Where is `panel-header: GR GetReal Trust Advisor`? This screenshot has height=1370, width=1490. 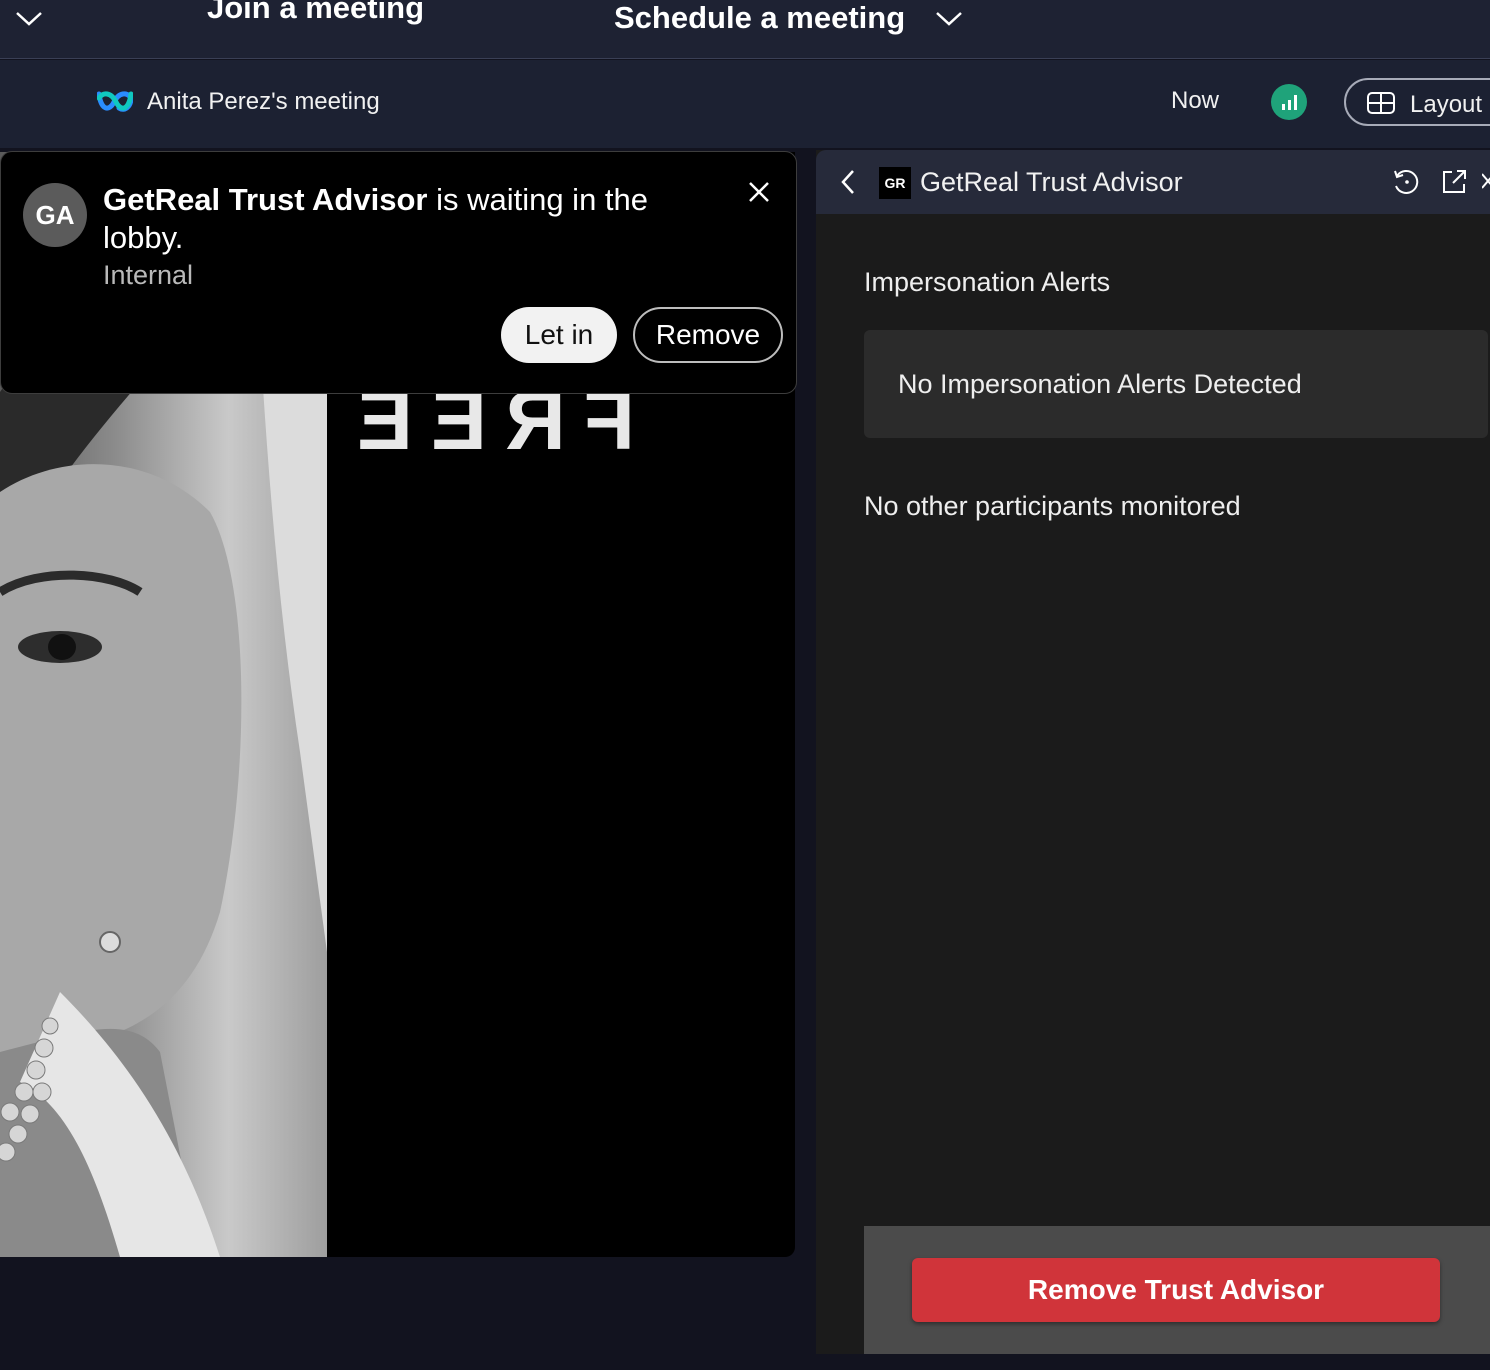
panel-header: GR GetReal Trust Advisor is located at coordinates (1153, 182).